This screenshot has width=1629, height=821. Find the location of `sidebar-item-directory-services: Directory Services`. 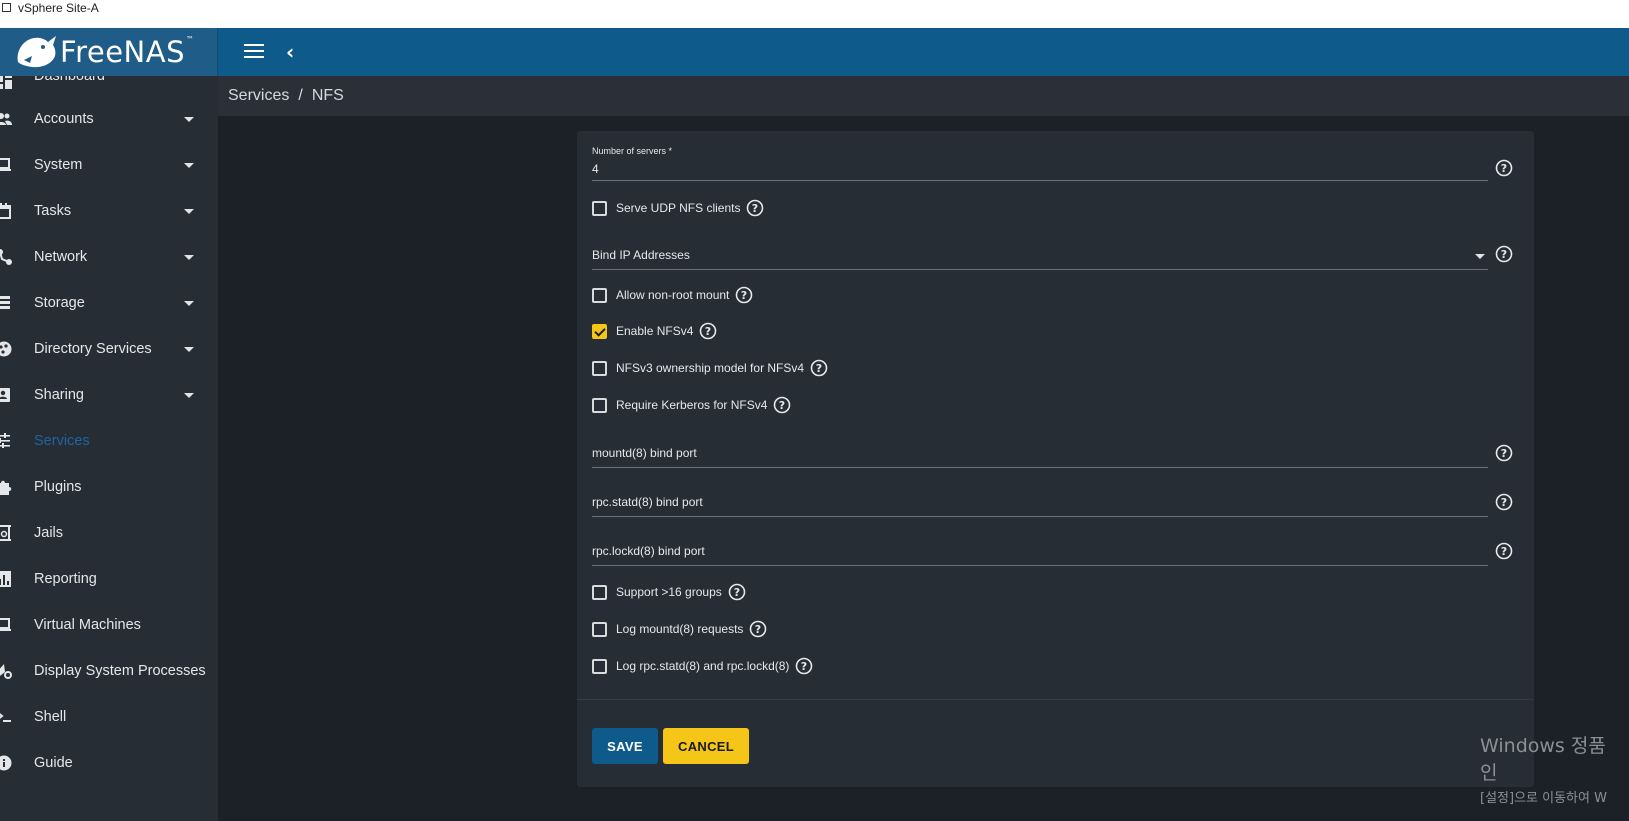

sidebar-item-directory-services: Directory Services is located at coordinates (109, 349).